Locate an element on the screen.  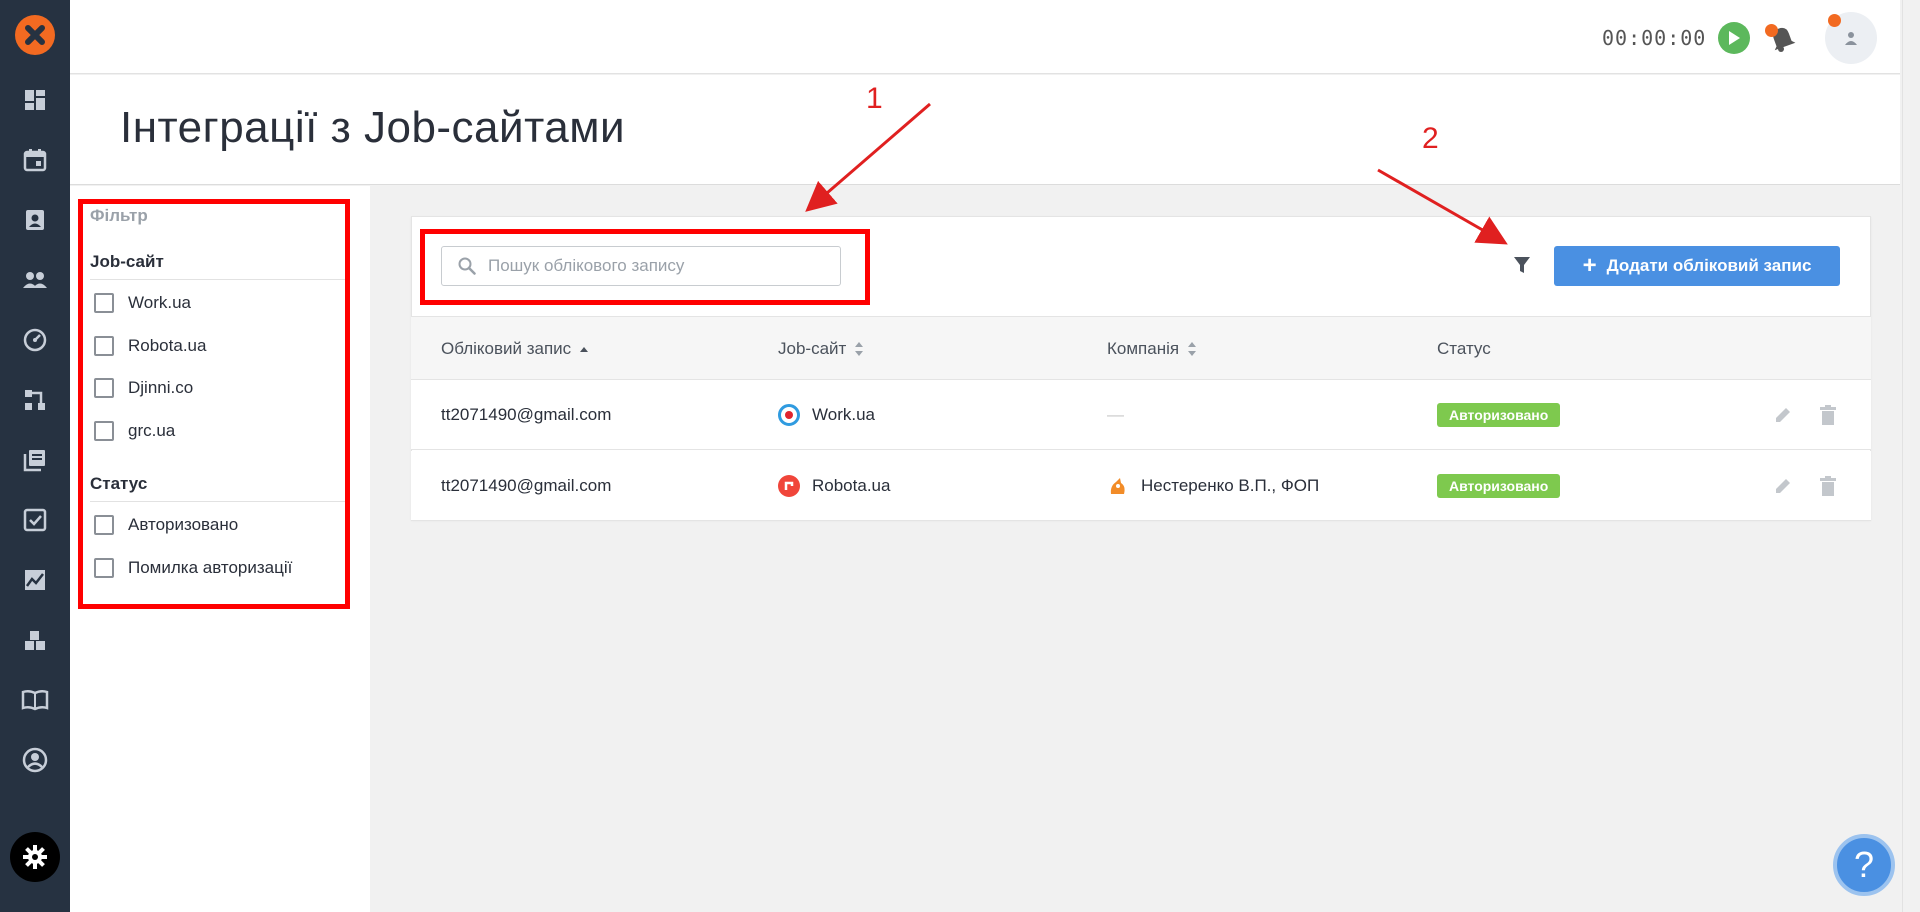
annotation-number-1: 1 is located at coordinates (874, 98).